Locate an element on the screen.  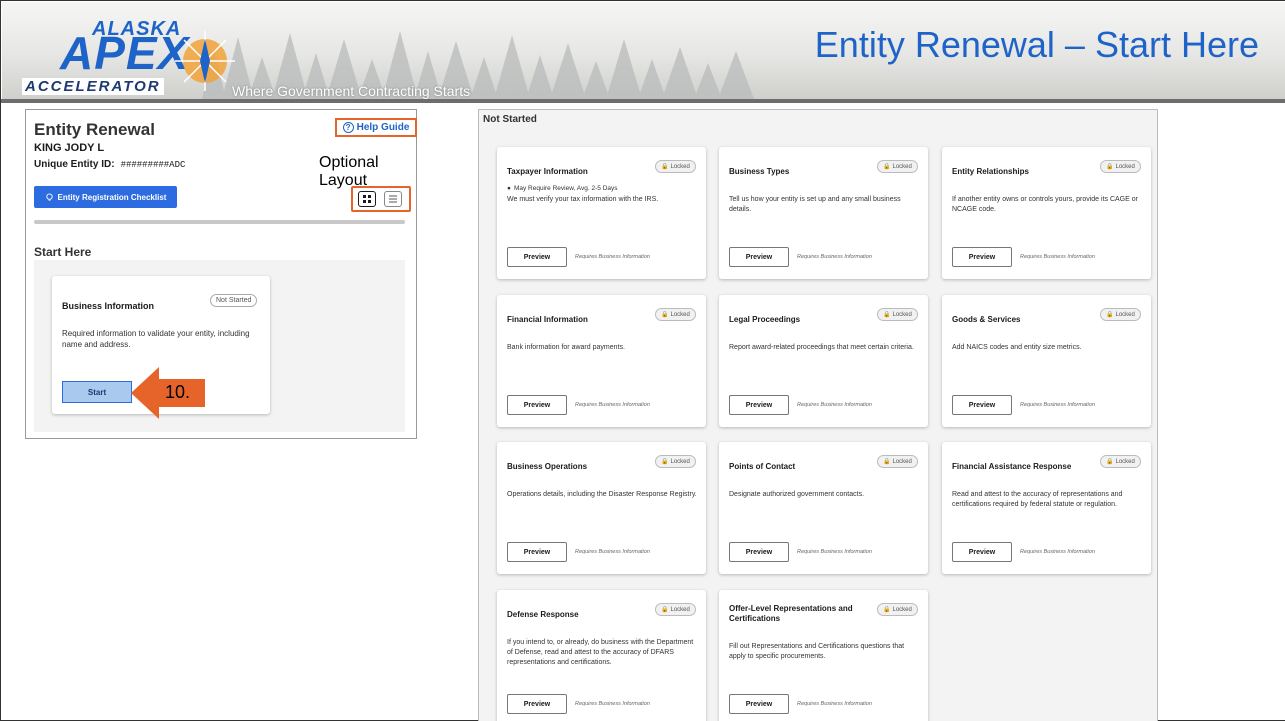
lightbulb-icon is located at coordinates (49, 196).